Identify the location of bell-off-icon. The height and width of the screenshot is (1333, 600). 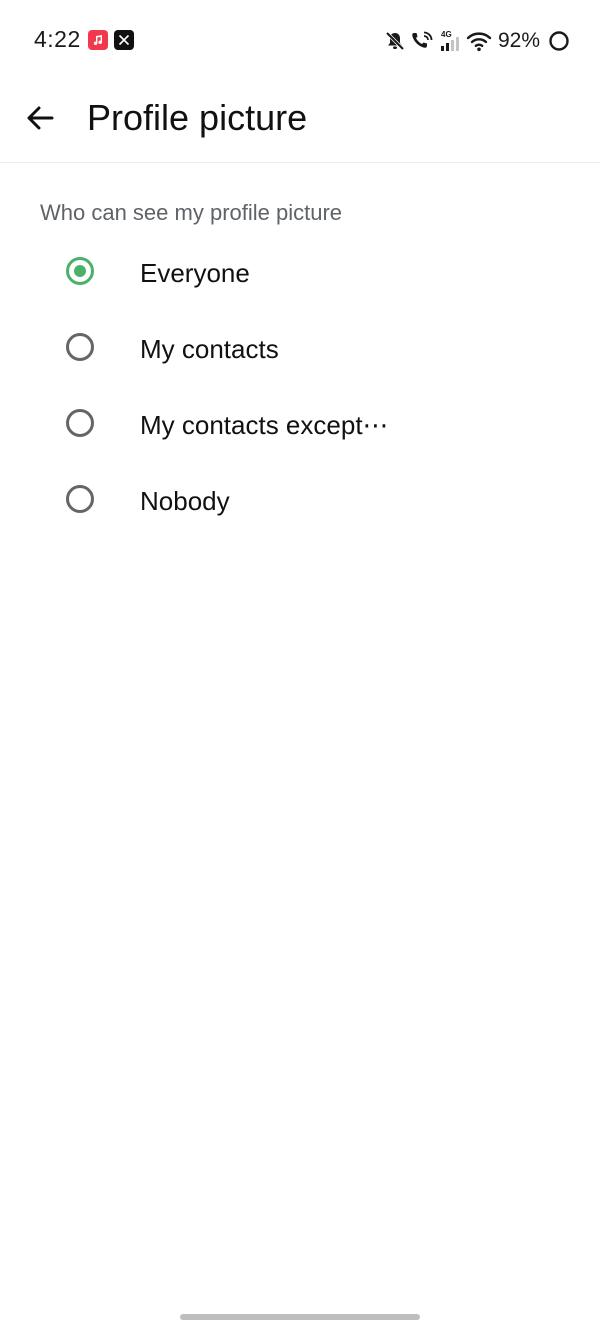
(395, 41).